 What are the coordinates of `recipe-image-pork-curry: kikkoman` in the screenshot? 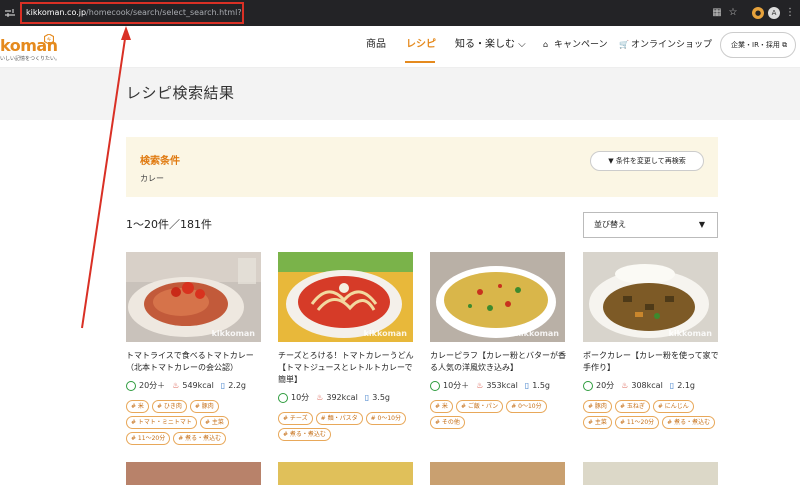 It's located at (650, 297).